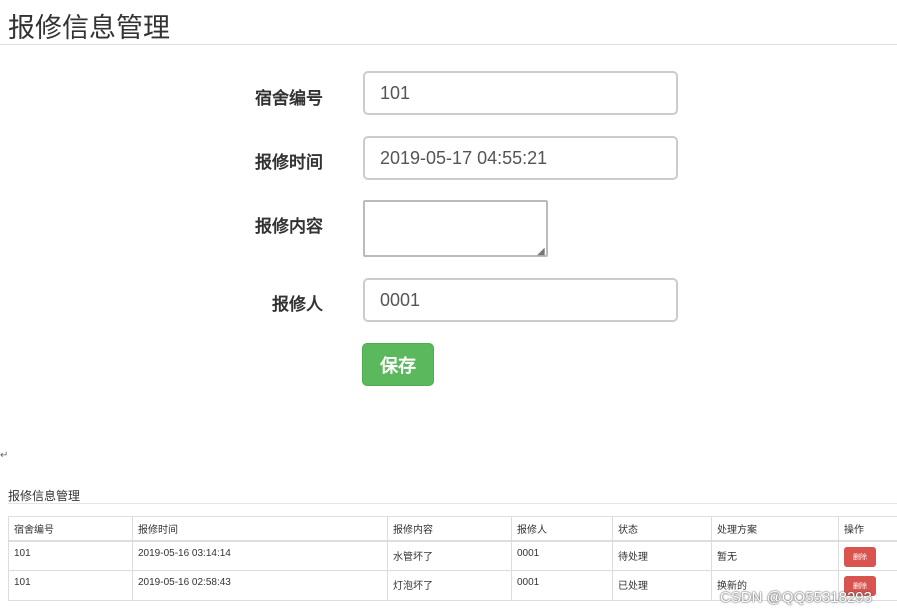 This screenshot has height=616, width=897. I want to click on content-textarea, so click(455, 228).